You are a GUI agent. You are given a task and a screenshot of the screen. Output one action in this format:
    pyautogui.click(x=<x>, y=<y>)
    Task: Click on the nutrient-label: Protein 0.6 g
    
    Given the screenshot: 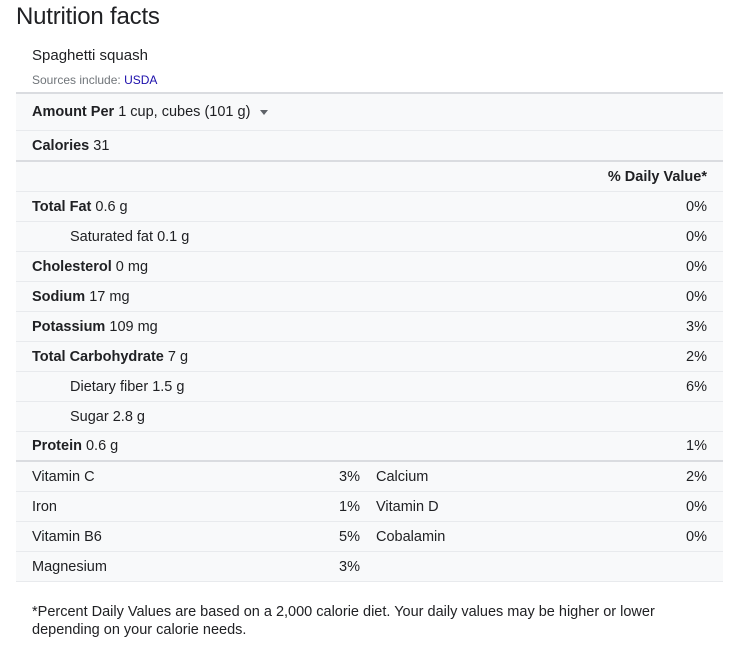 What is the action you would take?
    pyautogui.click(x=359, y=446)
    